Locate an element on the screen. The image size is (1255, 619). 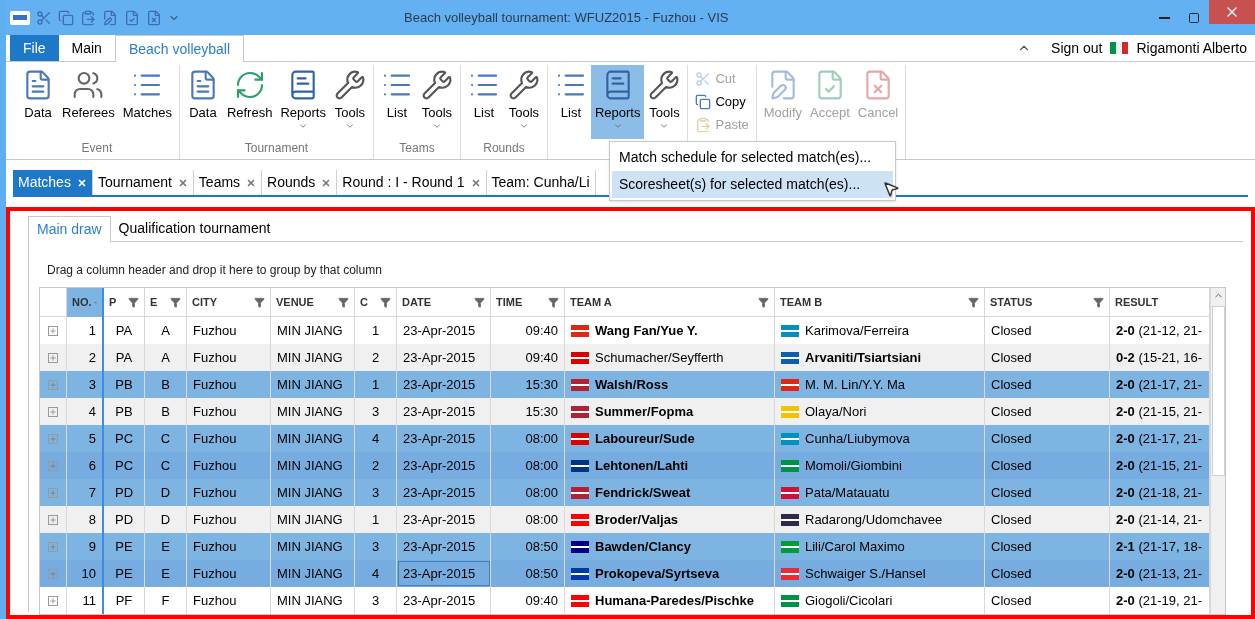
table-cell: MIN JIANG is located at coordinates (313, 600).